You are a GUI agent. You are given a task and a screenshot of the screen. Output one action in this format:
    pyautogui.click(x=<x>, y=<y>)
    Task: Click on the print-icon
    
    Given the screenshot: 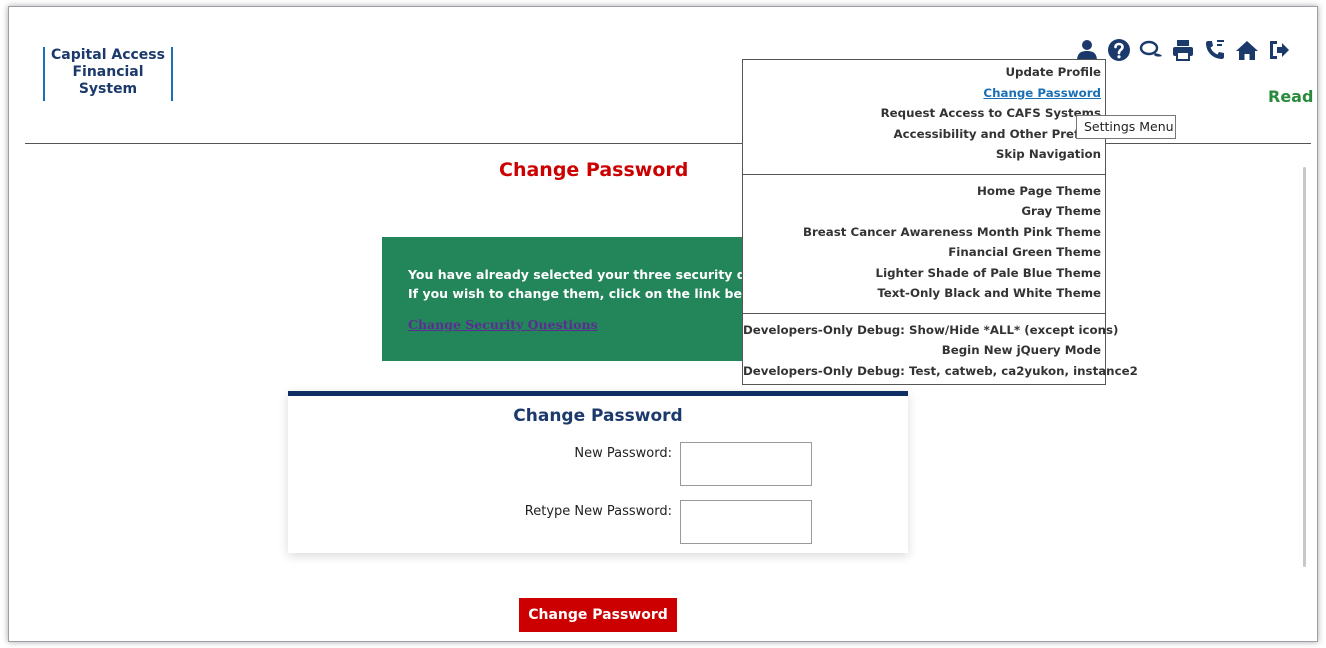 What is the action you would take?
    pyautogui.click(x=1183, y=50)
    